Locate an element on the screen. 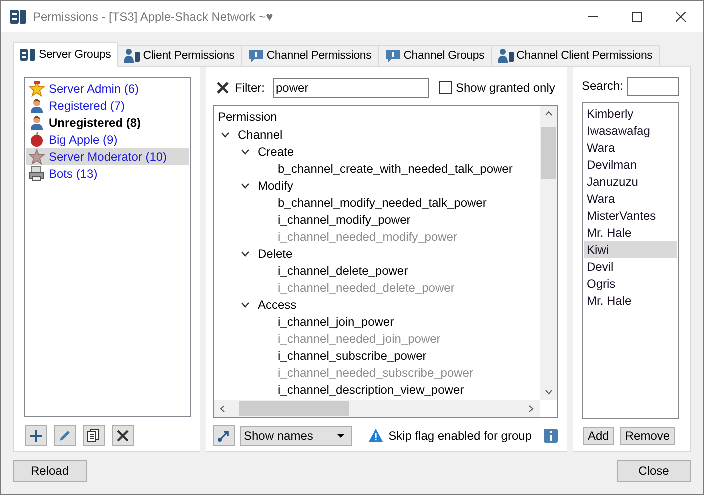  permission-item: b_channel_modify_needed_talk_power is located at coordinates (382, 203).